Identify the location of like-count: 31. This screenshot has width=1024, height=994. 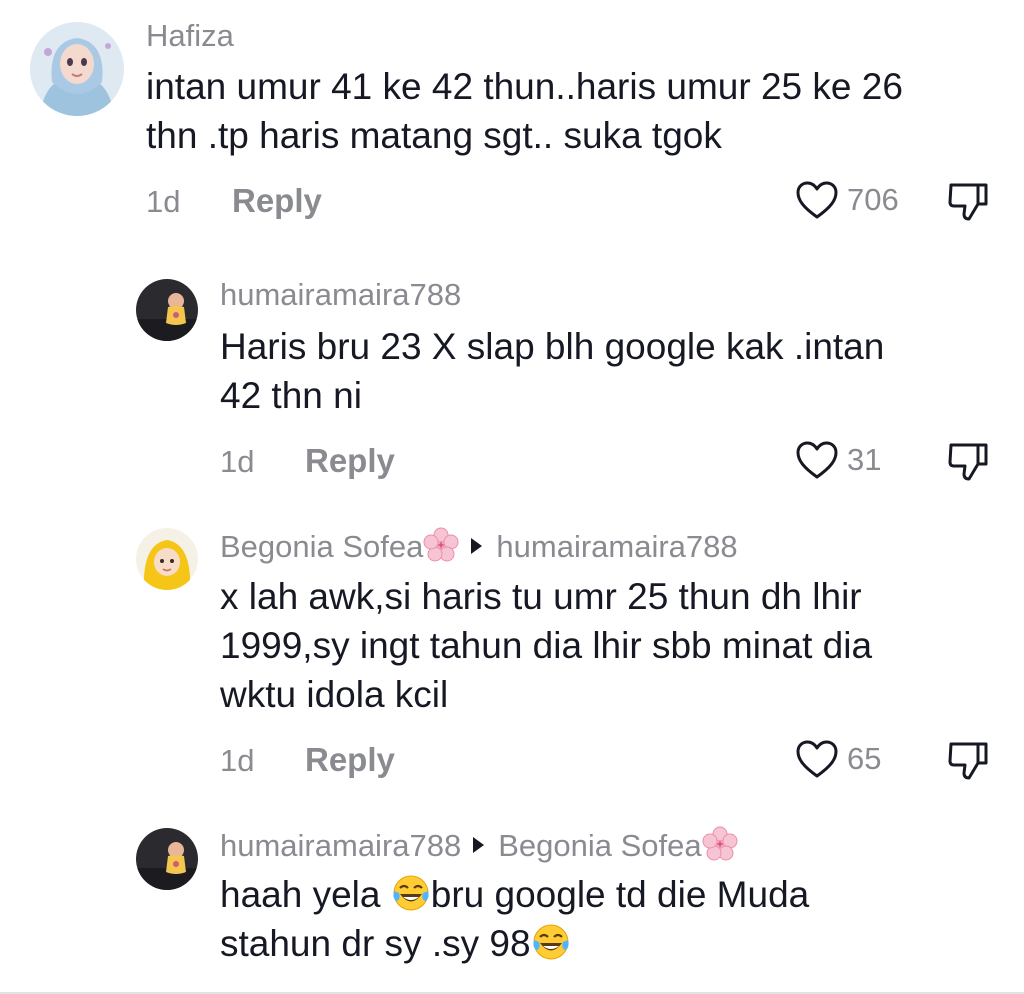
(864, 459).